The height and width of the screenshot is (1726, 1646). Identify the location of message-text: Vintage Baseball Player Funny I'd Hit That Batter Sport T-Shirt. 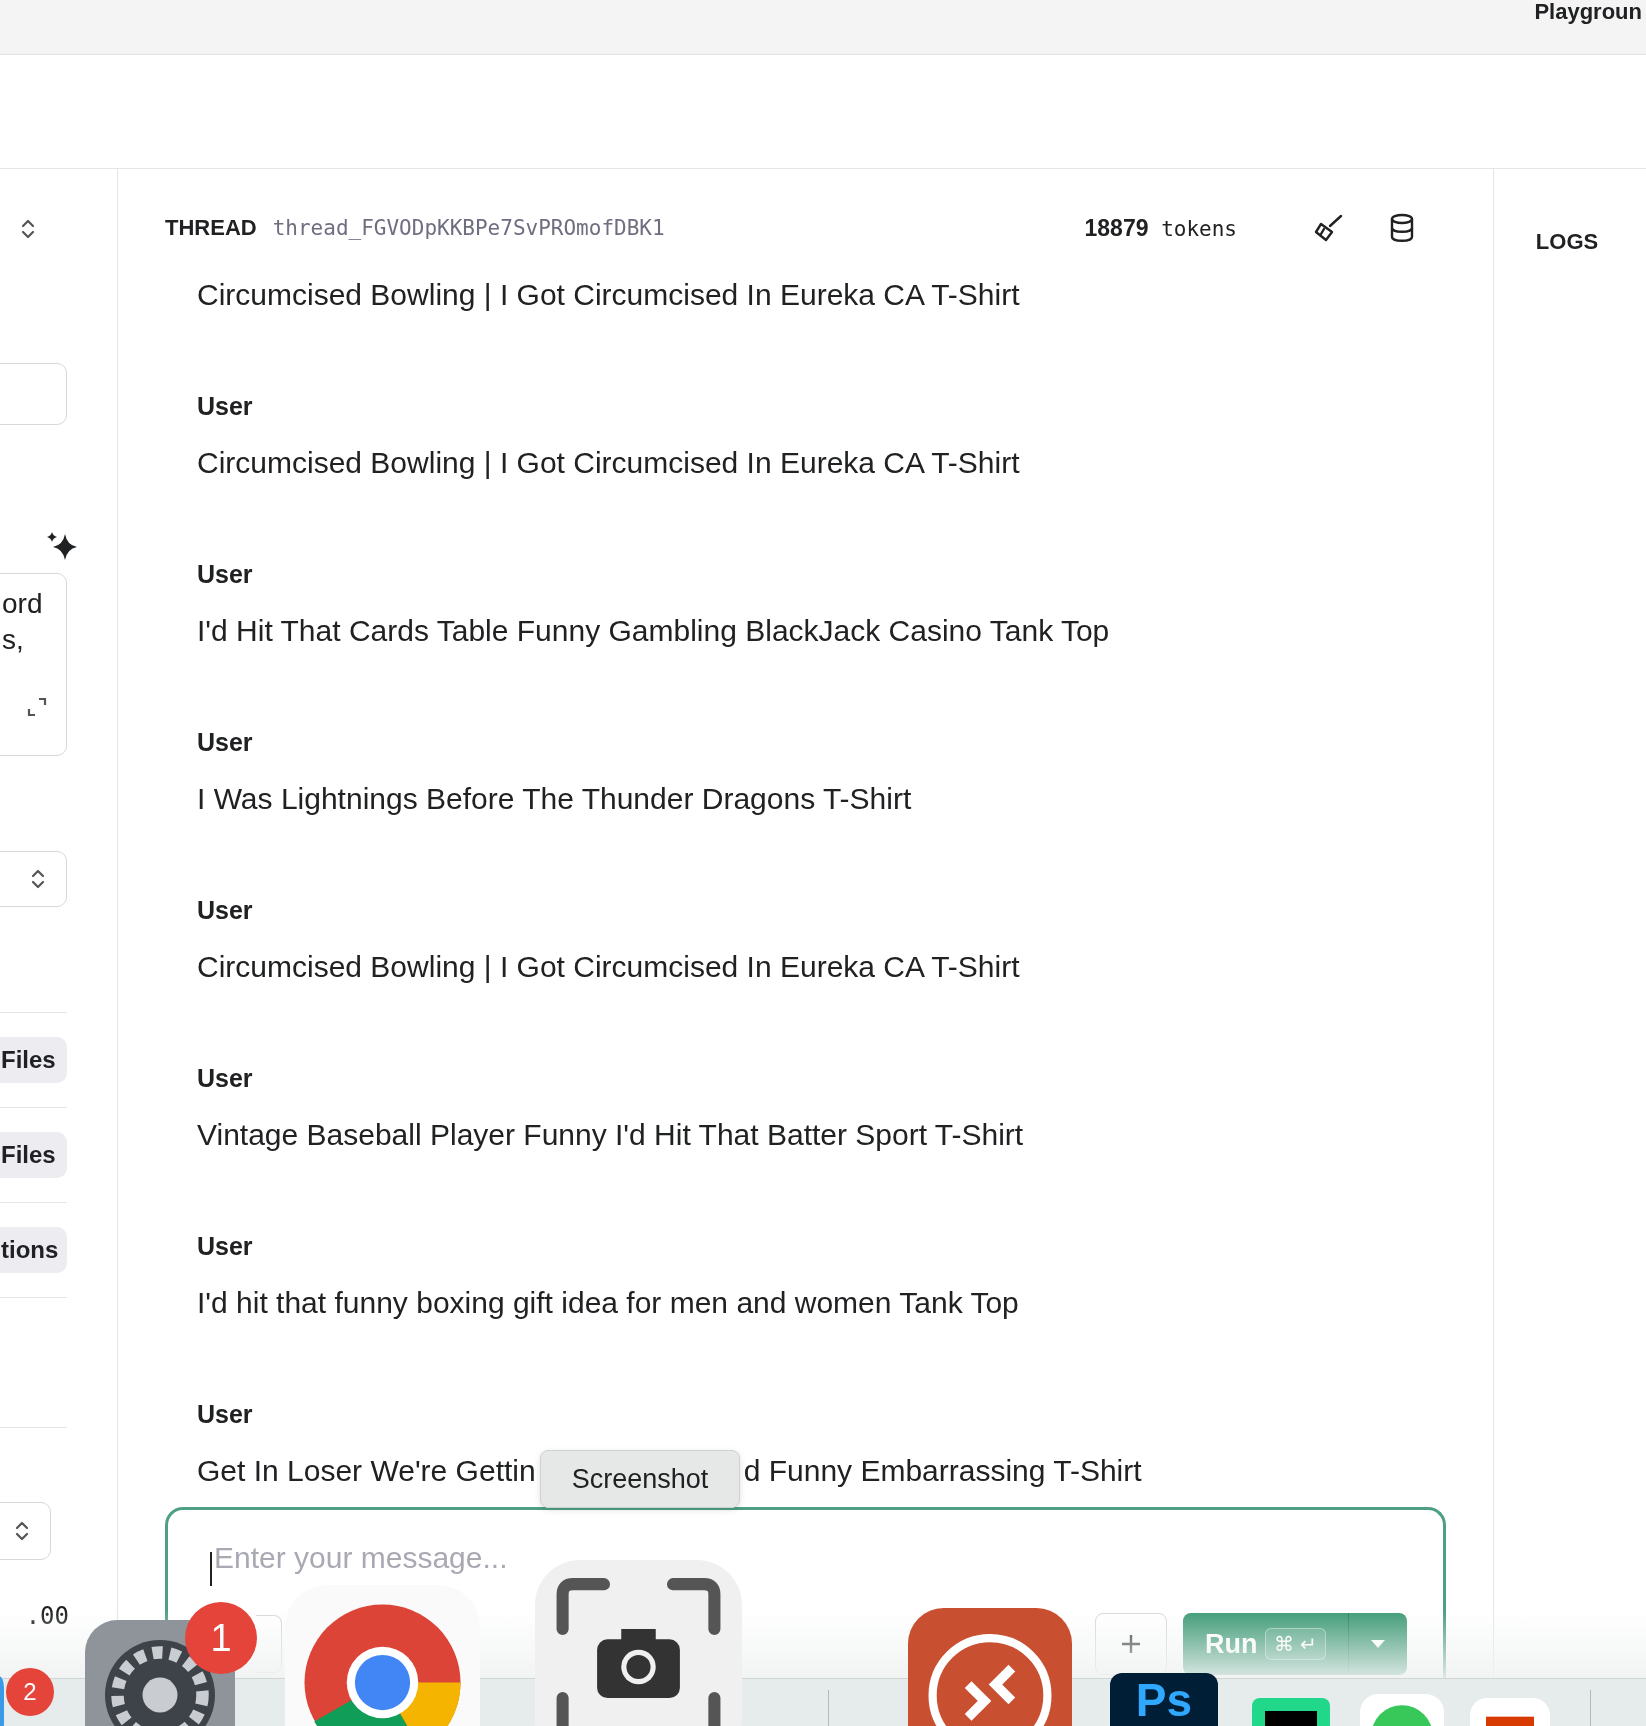
(610, 1135).